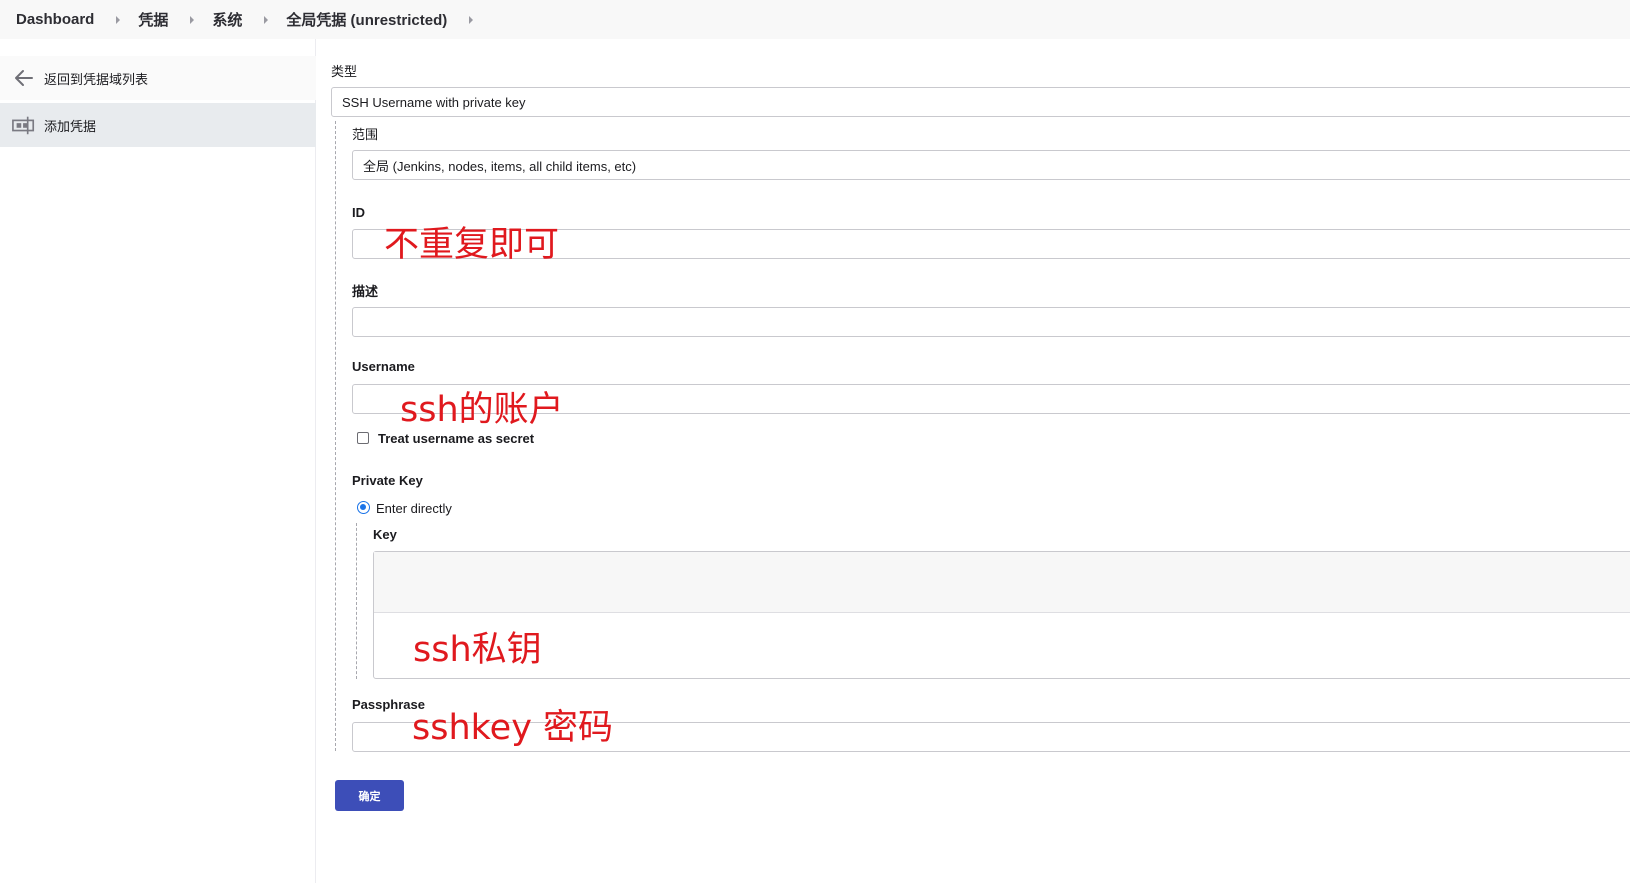  I want to click on arrow-left-icon, so click(24, 78).